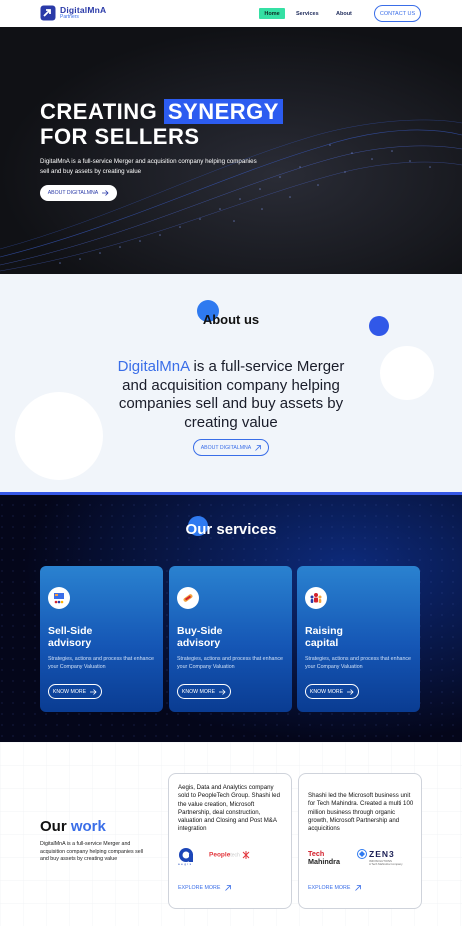 Image resolution: width=462 pixels, height=926 pixels. I want to click on service-card-title: Sell-Side advisory, so click(70, 637).